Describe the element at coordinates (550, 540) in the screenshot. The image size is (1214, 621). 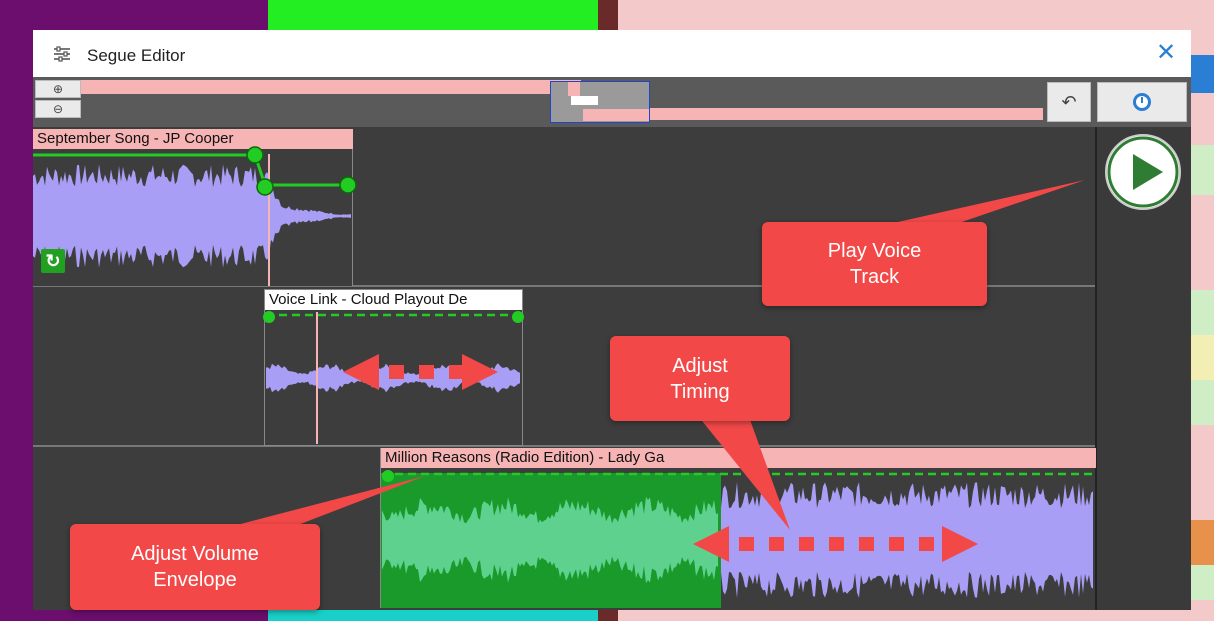
I see `track-3-fade-waveform` at that location.